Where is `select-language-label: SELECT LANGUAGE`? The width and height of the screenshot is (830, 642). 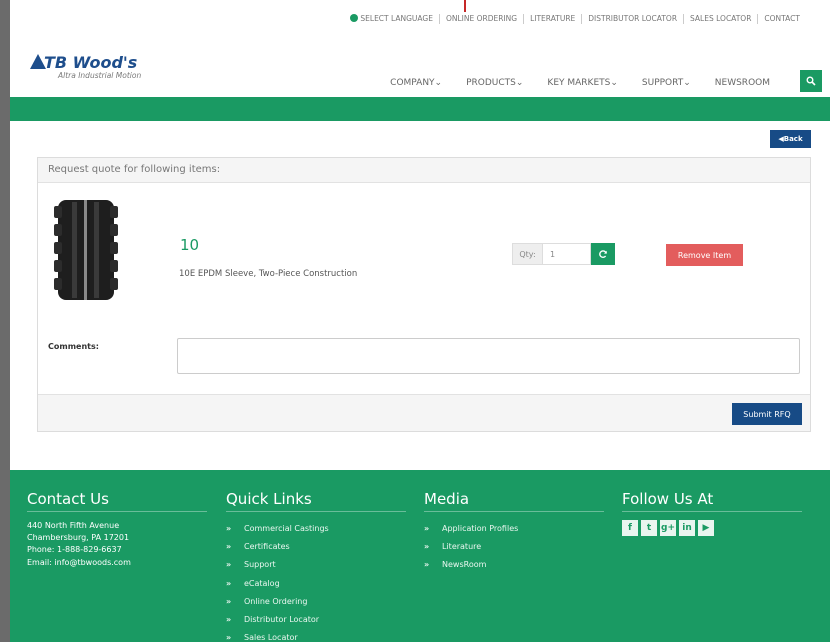
select-language-label: SELECT LANGUAGE is located at coordinates (396, 18).